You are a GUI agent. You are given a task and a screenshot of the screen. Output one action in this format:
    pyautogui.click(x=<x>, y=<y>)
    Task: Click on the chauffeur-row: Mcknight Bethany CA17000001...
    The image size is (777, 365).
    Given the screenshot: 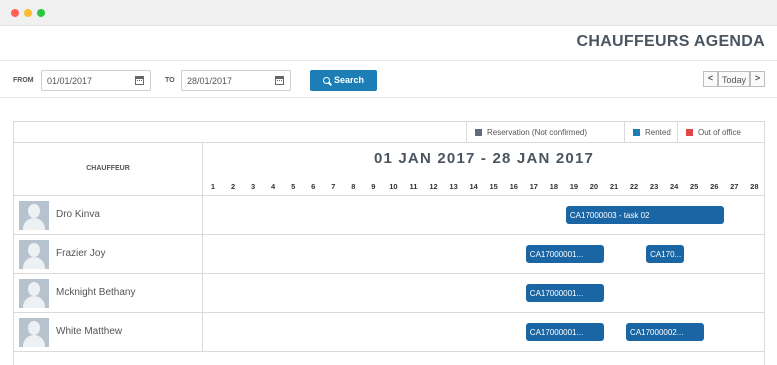 What is the action you would take?
    pyautogui.click(x=389, y=293)
    